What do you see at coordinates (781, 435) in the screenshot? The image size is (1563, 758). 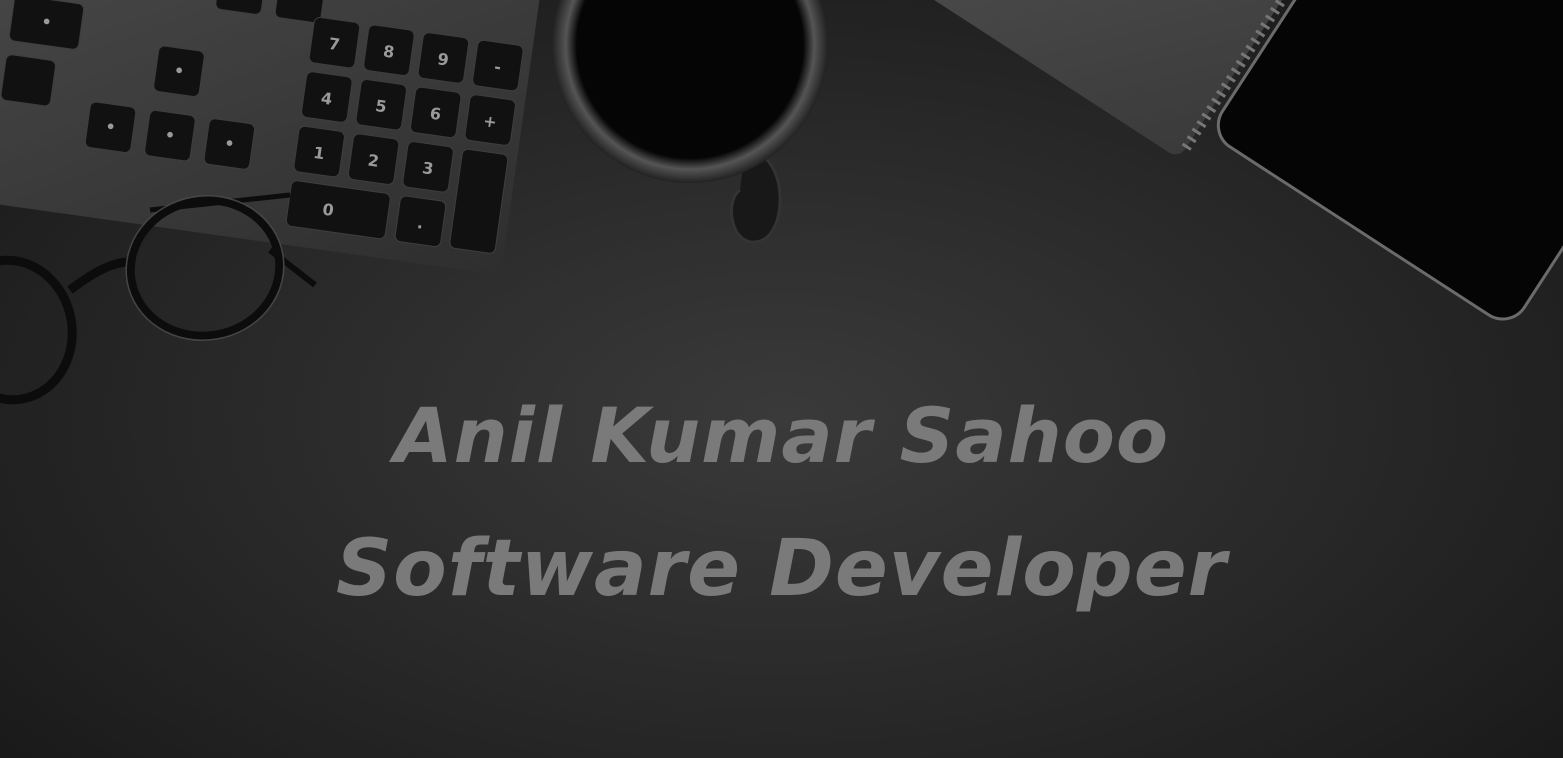 I see `developer-name: Anil Kumar Sahoo` at bounding box center [781, 435].